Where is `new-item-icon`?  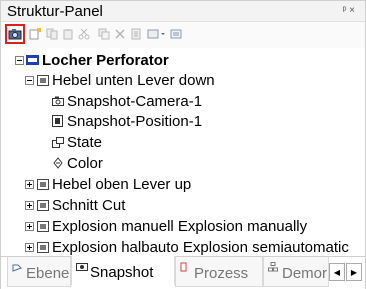 new-item-icon is located at coordinates (35, 34).